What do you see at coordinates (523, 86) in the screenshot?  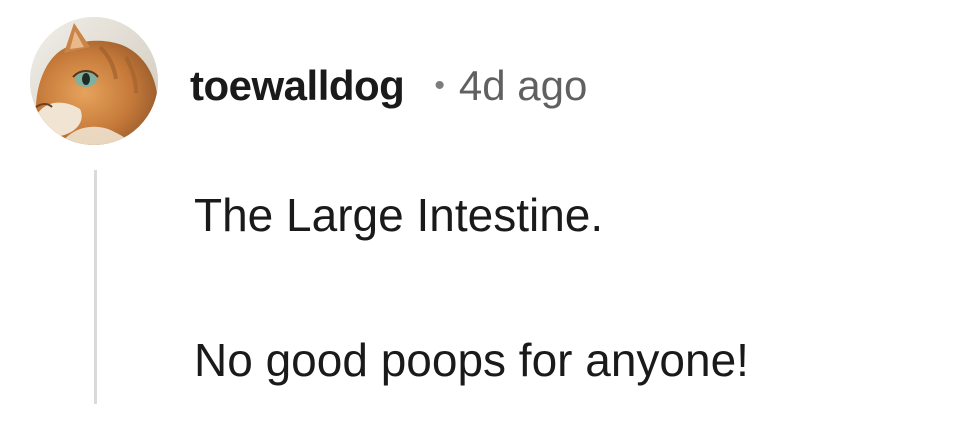 I see `comment-timestamp: 4d ago` at bounding box center [523, 86].